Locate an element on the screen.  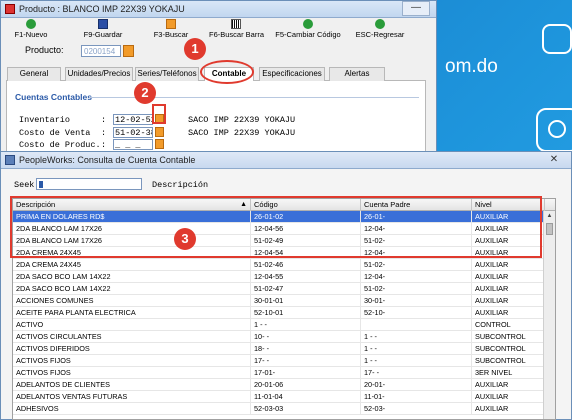
tab-specifications: Especificaciones is located at coordinates (292, 74).